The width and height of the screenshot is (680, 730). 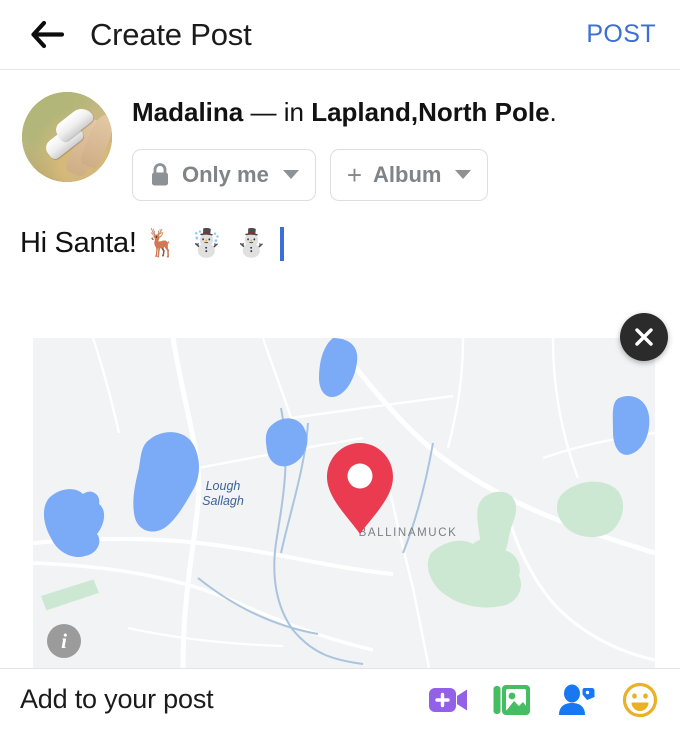 I want to click on photo-stack-icon, so click(x=511, y=699).